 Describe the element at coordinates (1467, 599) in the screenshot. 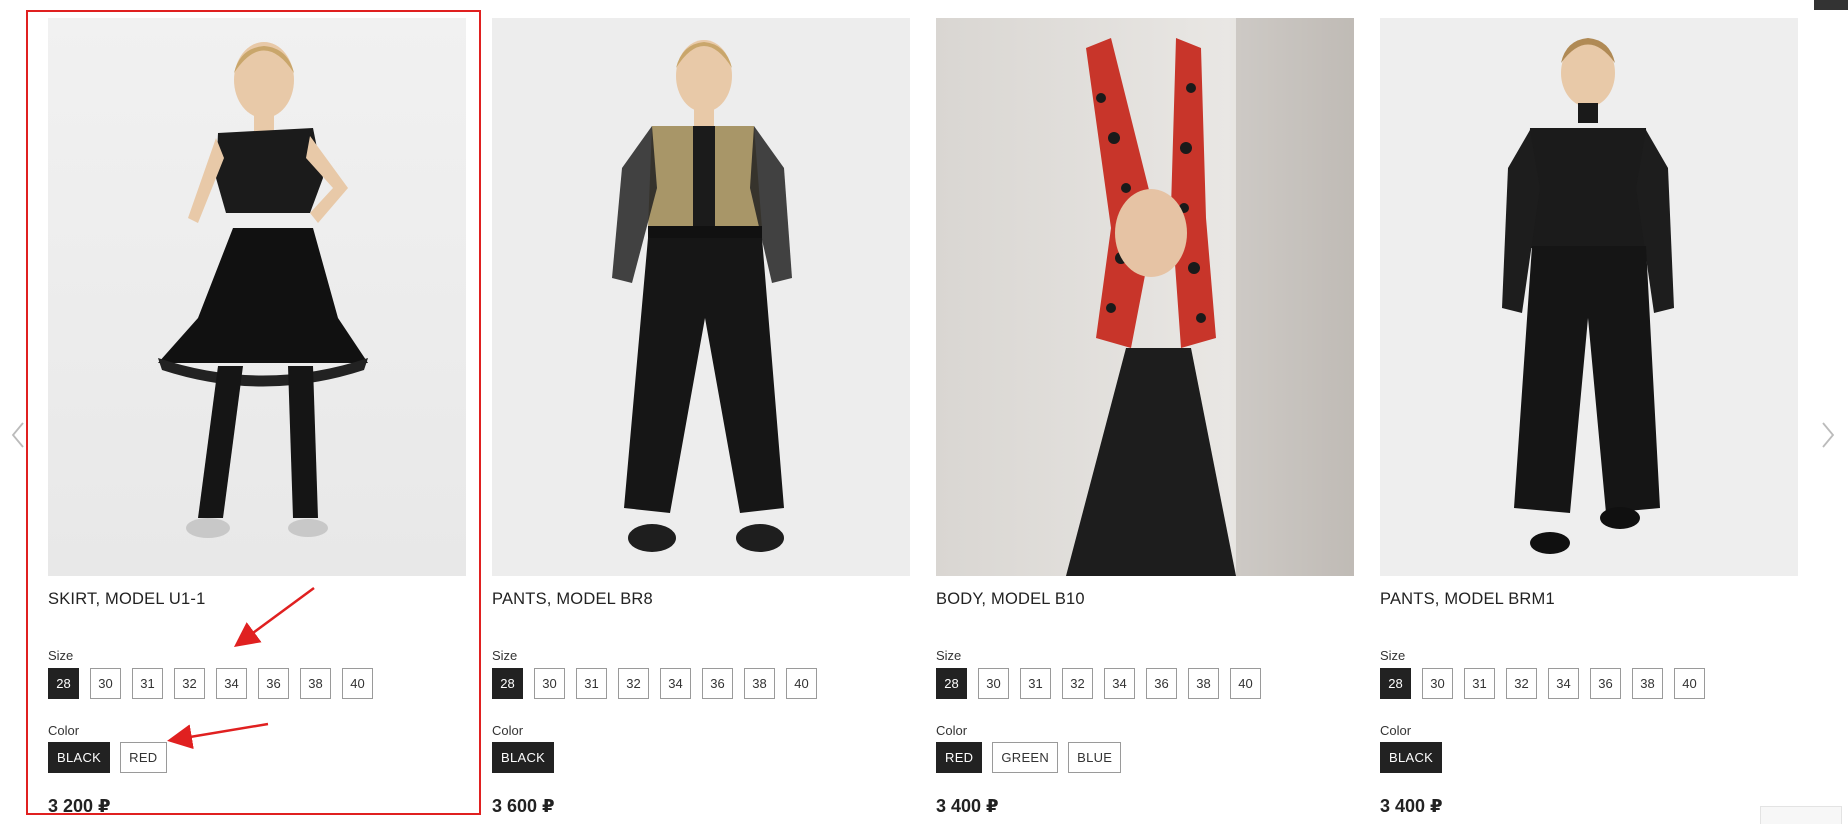

I see `product-name: PANTS, MODEL BRM1` at that location.